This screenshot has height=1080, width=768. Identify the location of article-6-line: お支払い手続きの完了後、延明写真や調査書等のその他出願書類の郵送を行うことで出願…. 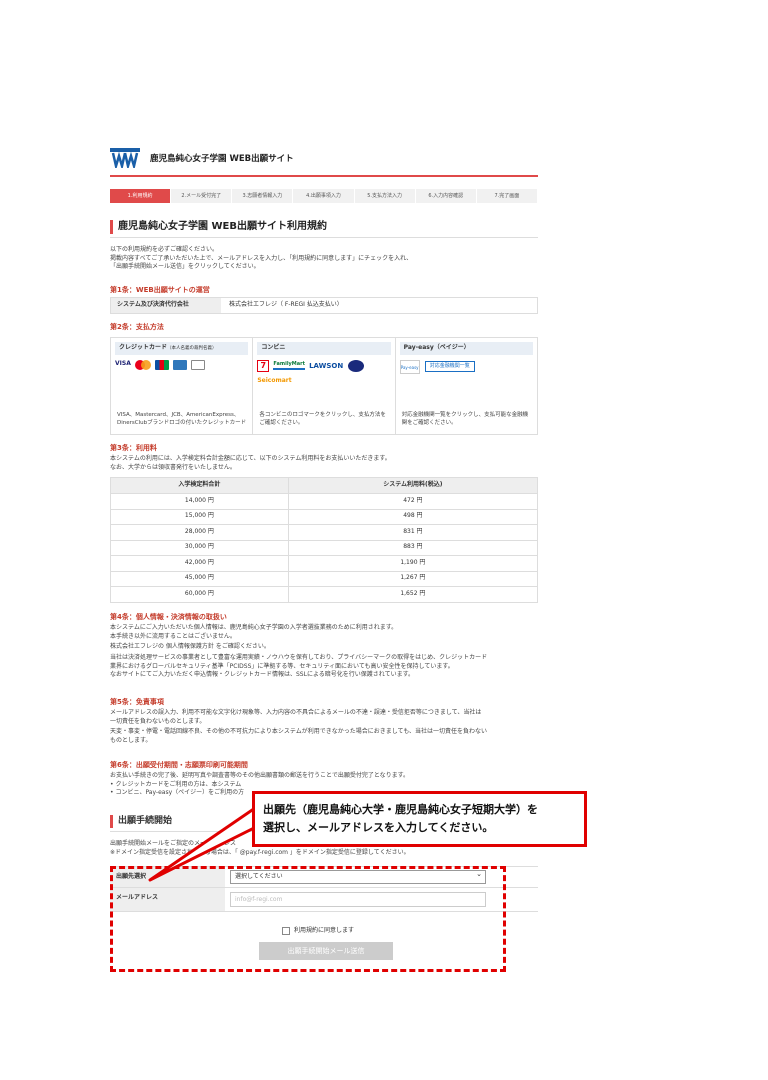
(260, 775).